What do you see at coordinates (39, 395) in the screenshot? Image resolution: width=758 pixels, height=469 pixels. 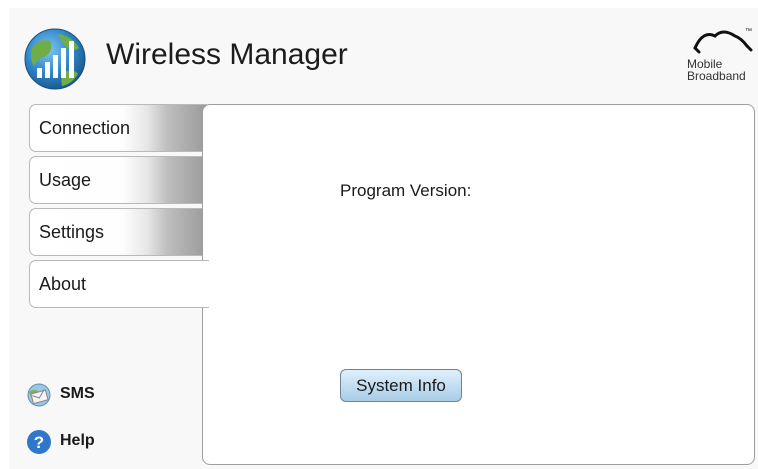 I see `envelope-globe-icon` at bounding box center [39, 395].